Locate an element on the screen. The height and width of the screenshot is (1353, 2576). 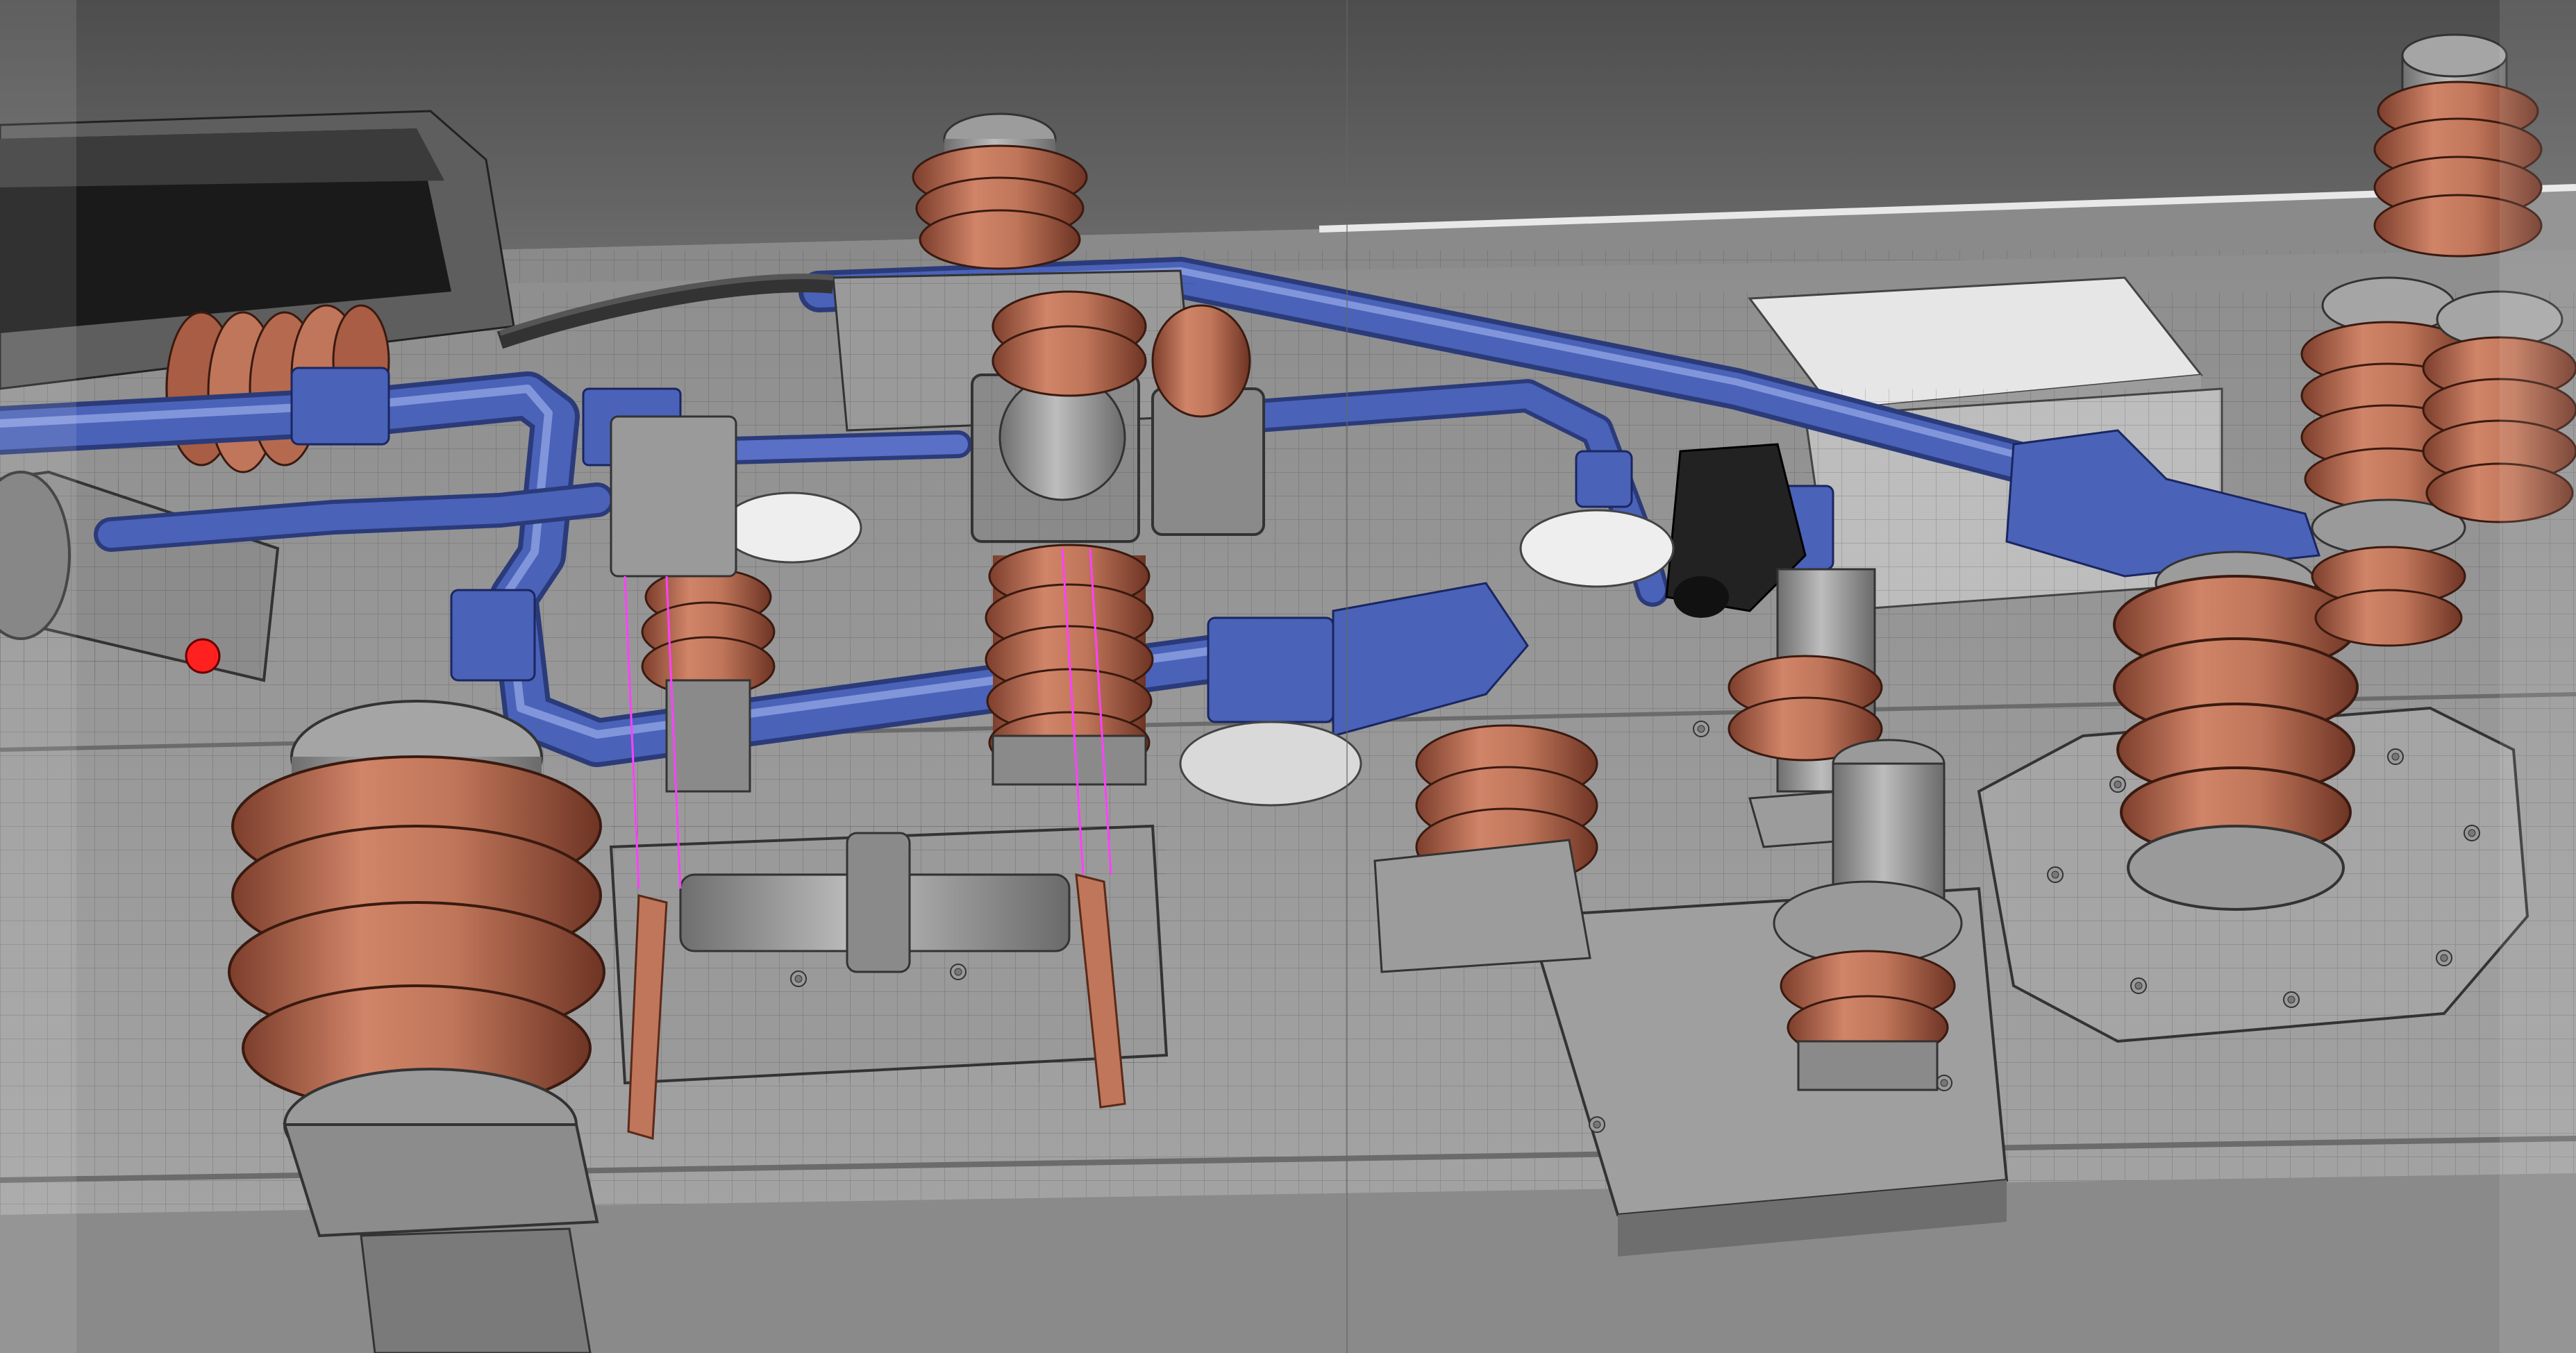
red-indicator-lamp is located at coordinates (203, 656).